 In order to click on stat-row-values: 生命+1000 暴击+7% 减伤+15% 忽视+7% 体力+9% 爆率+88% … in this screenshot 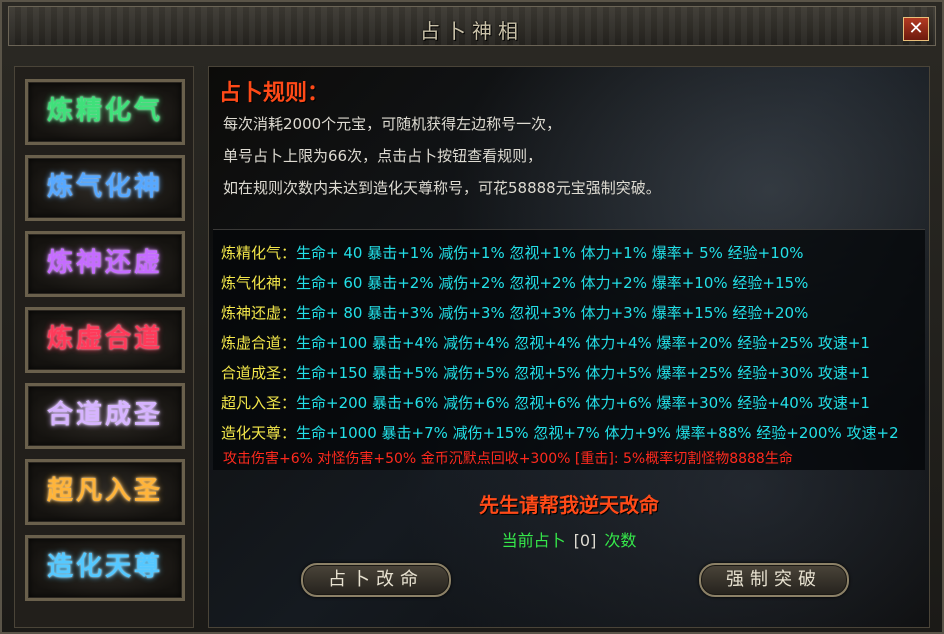, I will do `click(597, 433)`.